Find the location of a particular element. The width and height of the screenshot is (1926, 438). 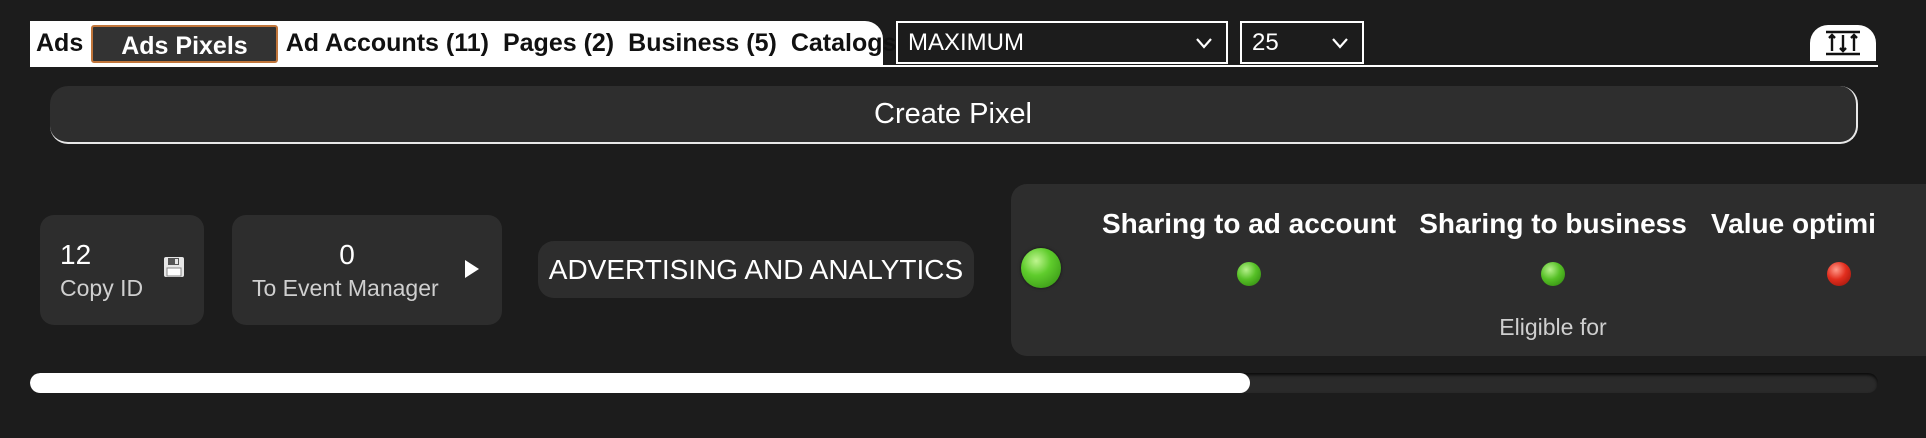

sharing-business-label: Sharing to business is located at coordinates (1553, 223).